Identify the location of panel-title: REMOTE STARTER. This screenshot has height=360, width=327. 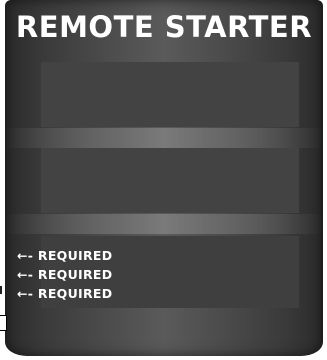
(164, 27).